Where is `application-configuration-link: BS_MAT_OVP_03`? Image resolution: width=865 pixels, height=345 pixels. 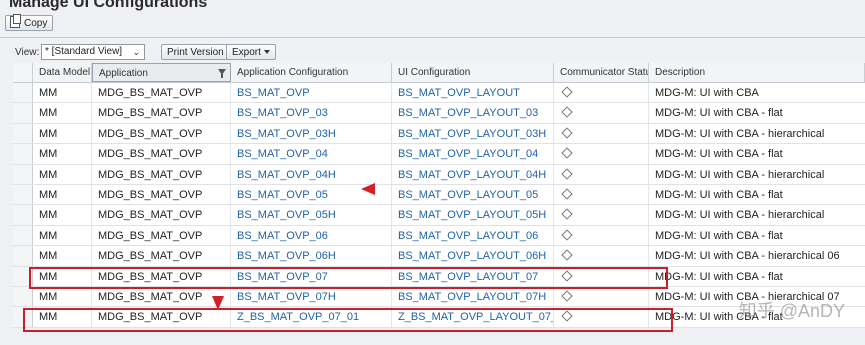
application-configuration-link: BS_MAT_OVP_03 is located at coordinates (311, 113).